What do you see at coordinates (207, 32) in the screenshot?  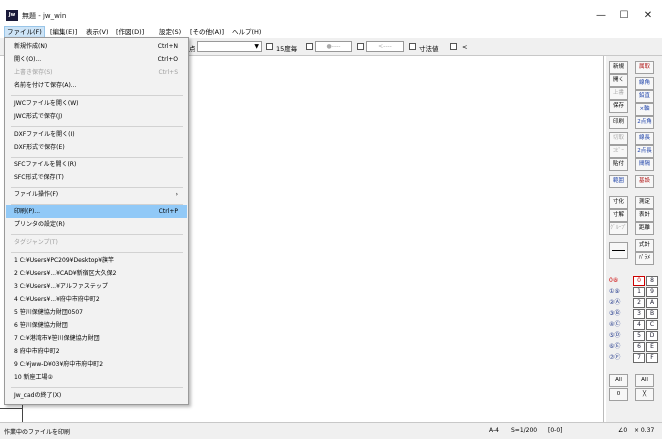 I see `menu-other: [その他(A)]` at bounding box center [207, 32].